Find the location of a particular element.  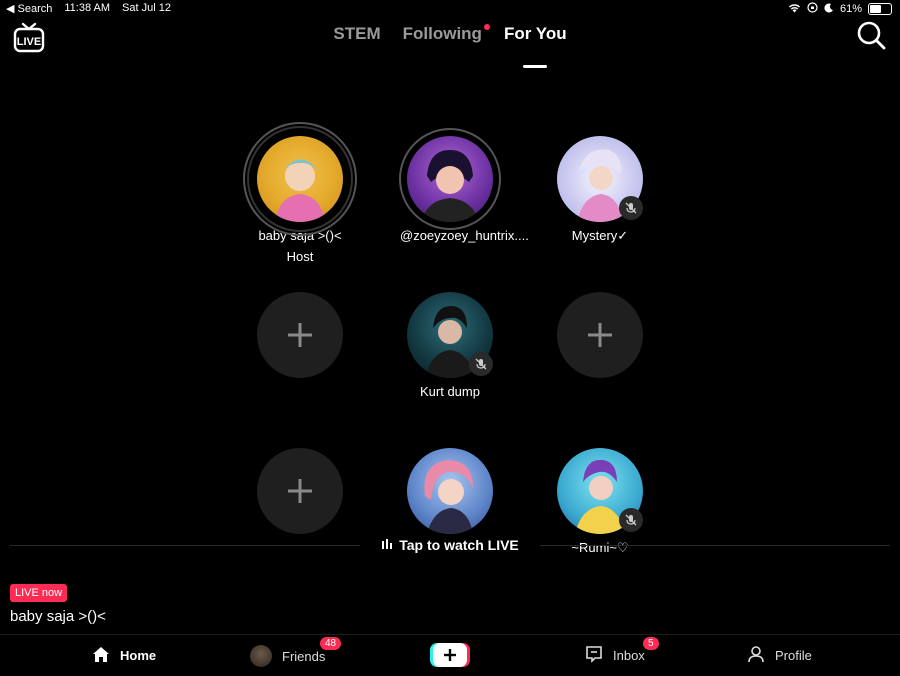

seat-name: ~Rumi~♡ is located at coordinates (600, 547).